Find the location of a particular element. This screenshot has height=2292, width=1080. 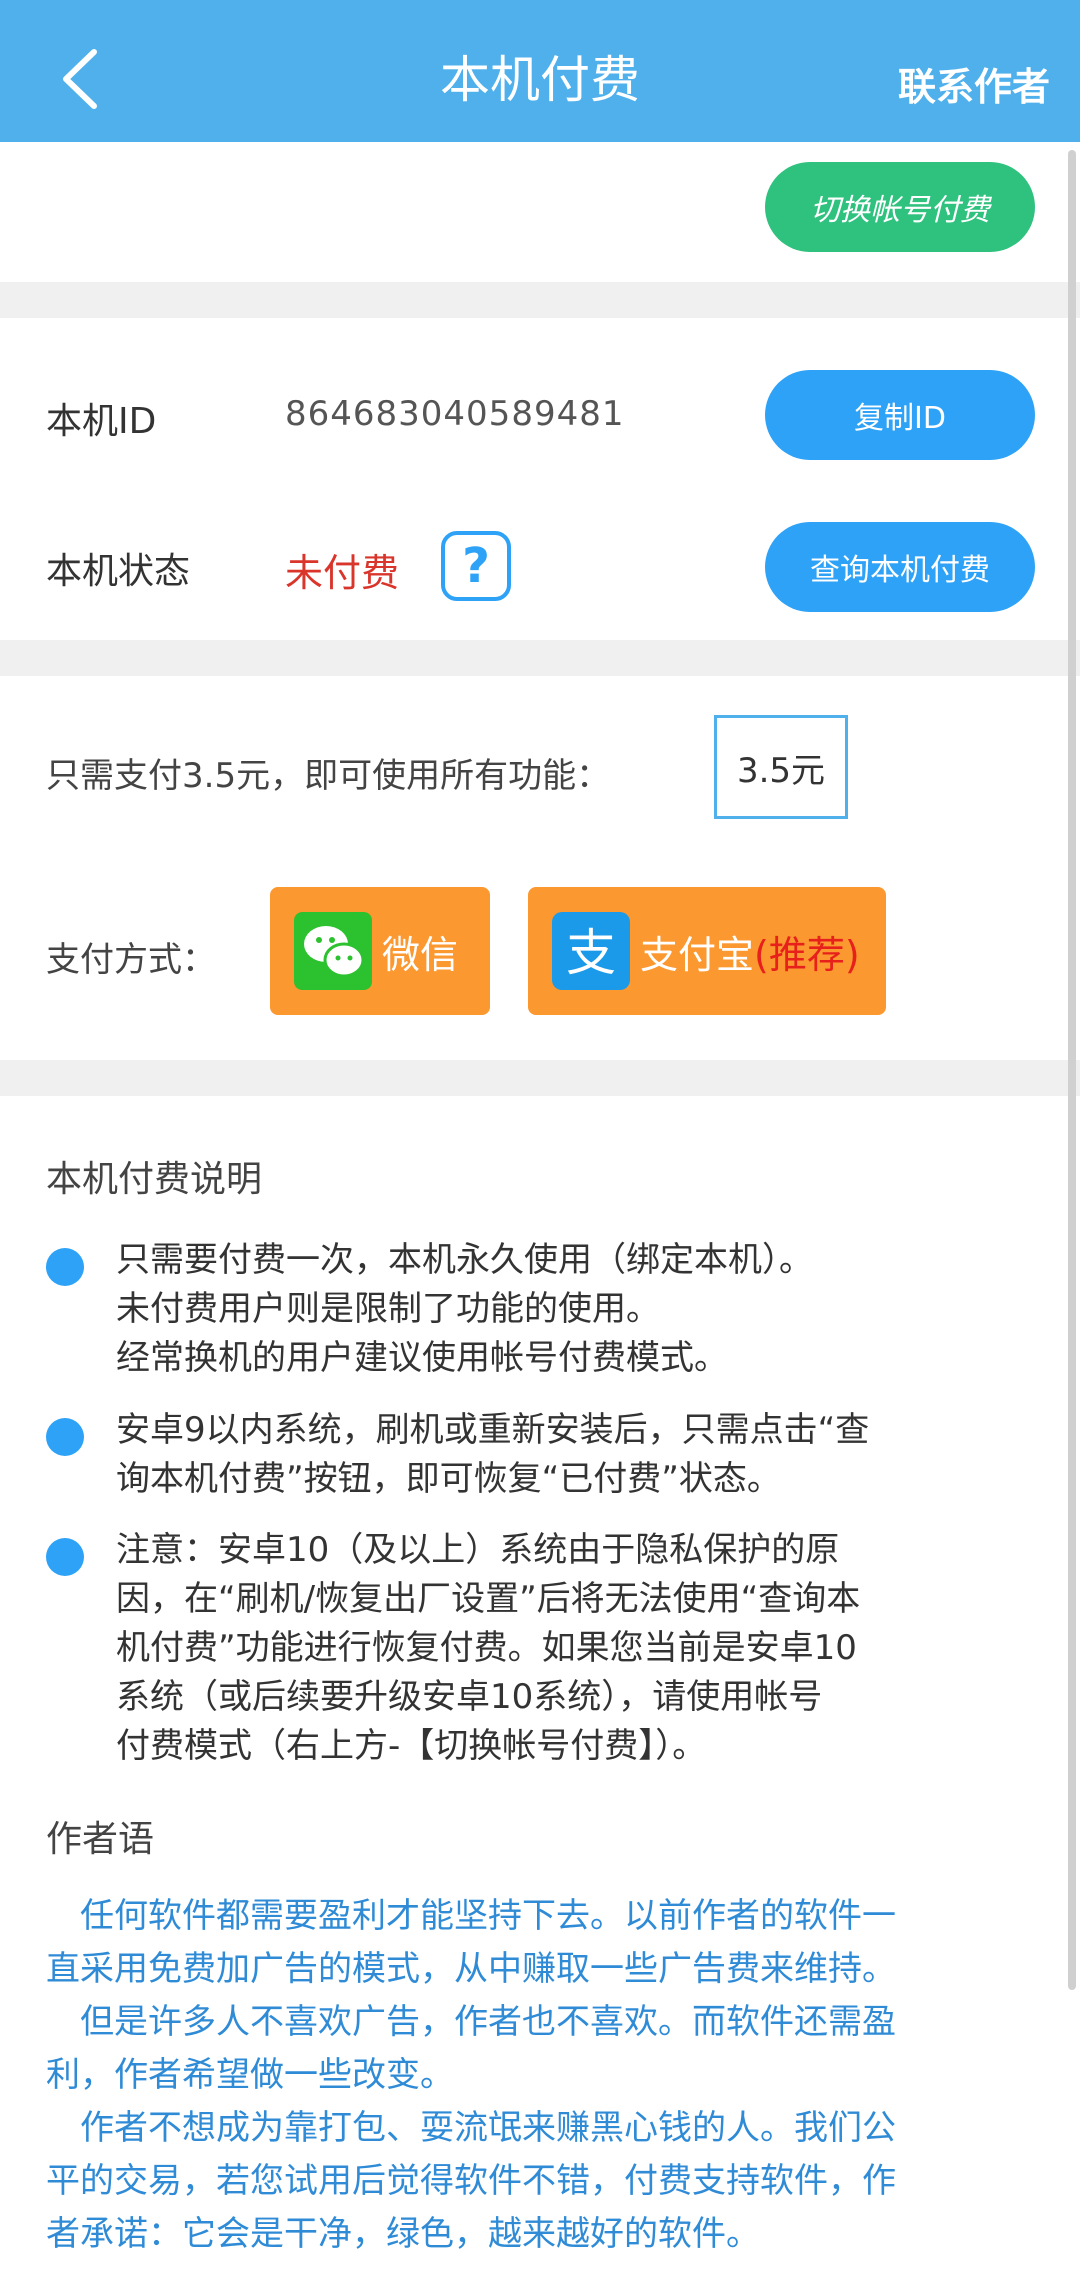

author-title: 作者语 is located at coordinates (100, 1839).